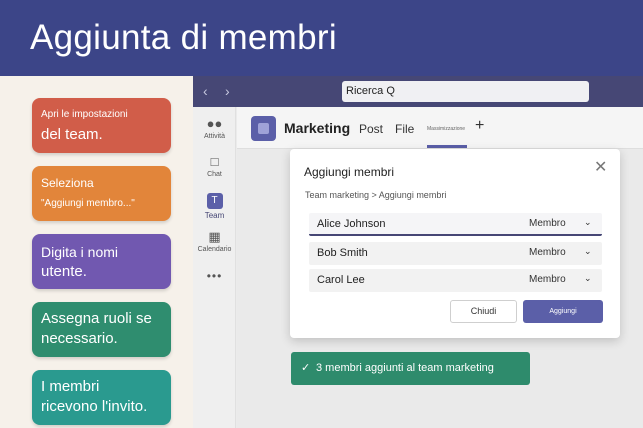 This screenshot has height=428, width=643. Describe the element at coordinates (94, 406) in the screenshot. I see `step-5-line-2: ricevono l'invito.` at that location.